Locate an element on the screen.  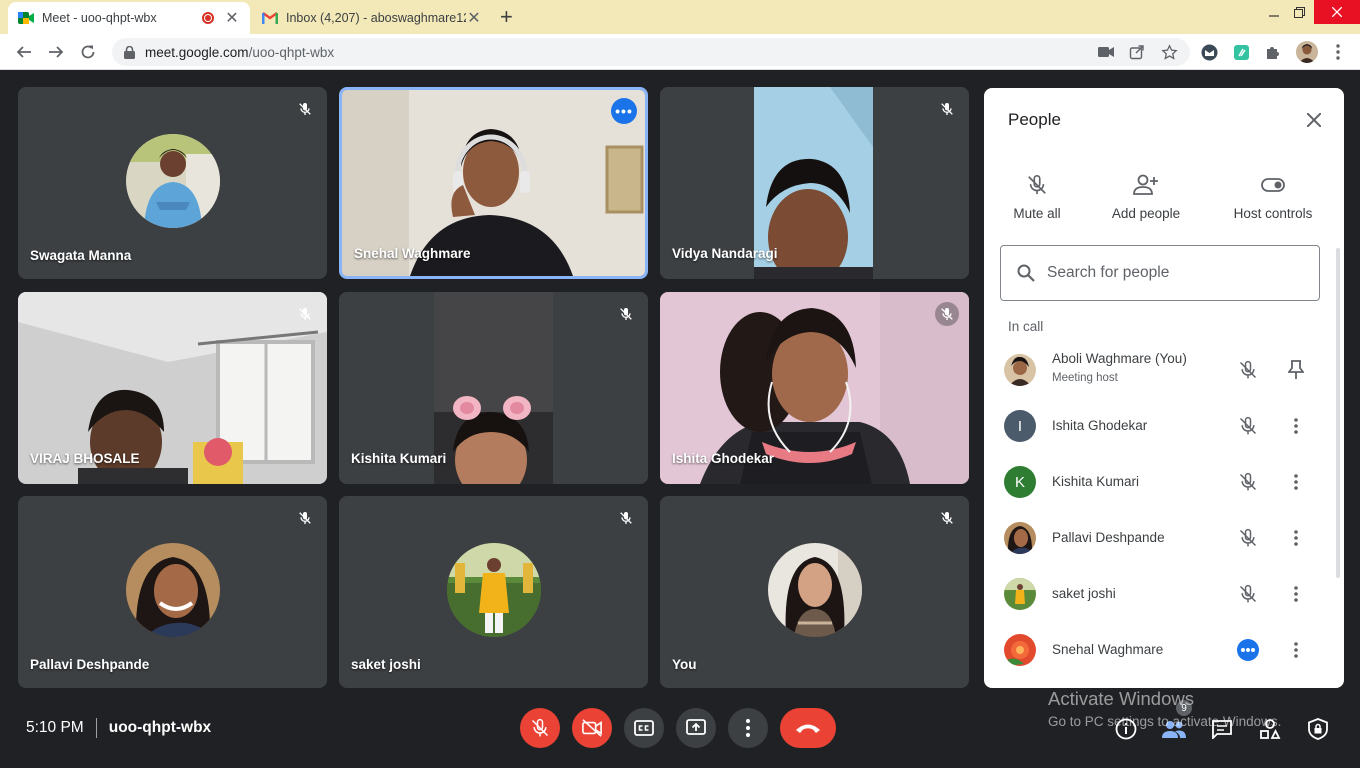
people-icon is located at coordinates (1174, 729).